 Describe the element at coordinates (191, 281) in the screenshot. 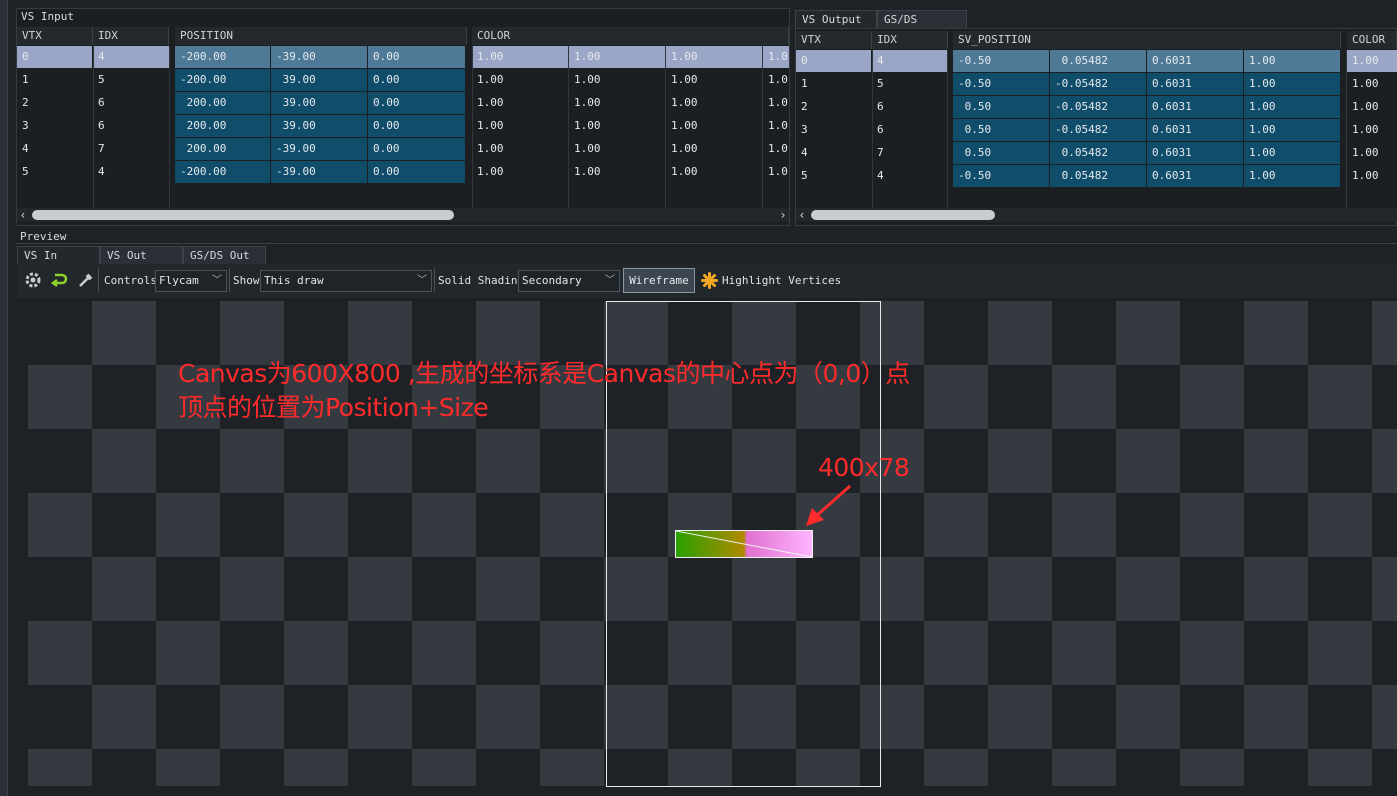

I see `controls-select: Flycam ﹀` at that location.